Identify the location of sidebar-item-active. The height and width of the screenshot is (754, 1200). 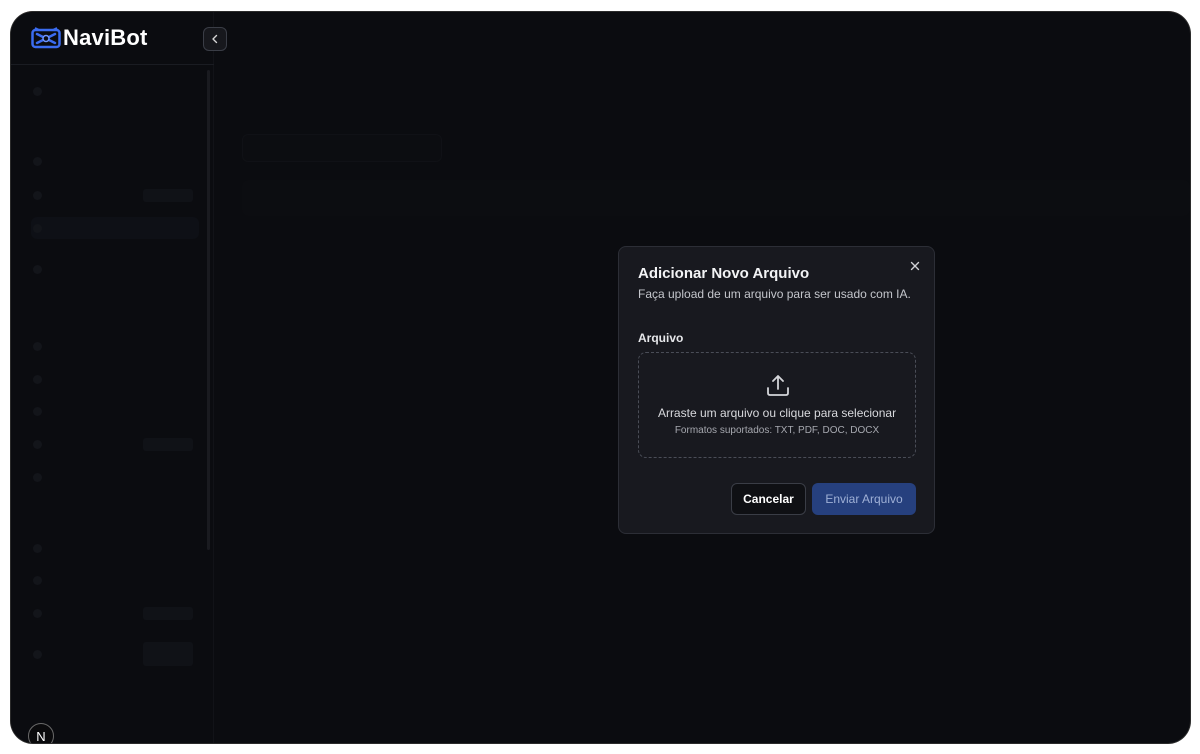
(115, 228).